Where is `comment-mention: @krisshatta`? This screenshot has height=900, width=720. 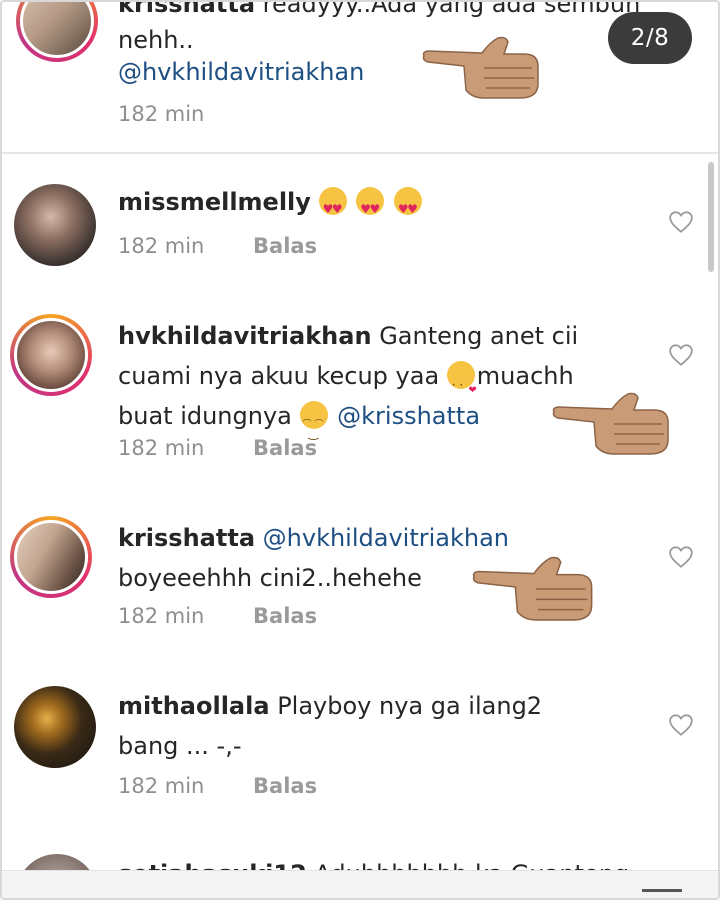 comment-mention: @krisshatta is located at coordinates (408, 416).